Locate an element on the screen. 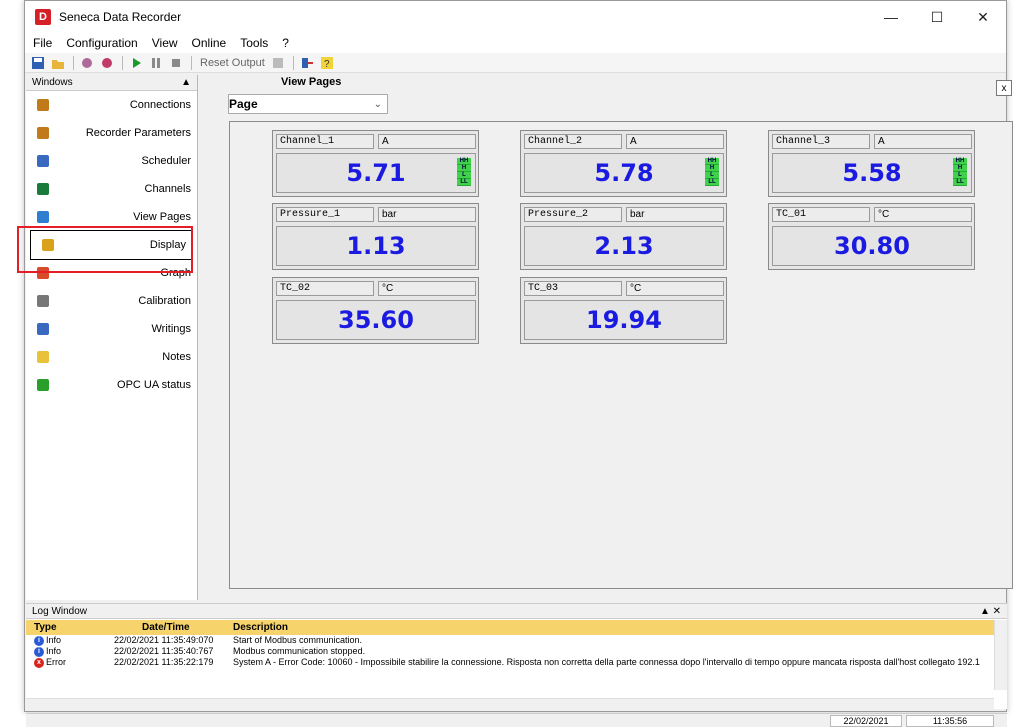  channel-value-box: 35.60 is located at coordinates (376, 320).